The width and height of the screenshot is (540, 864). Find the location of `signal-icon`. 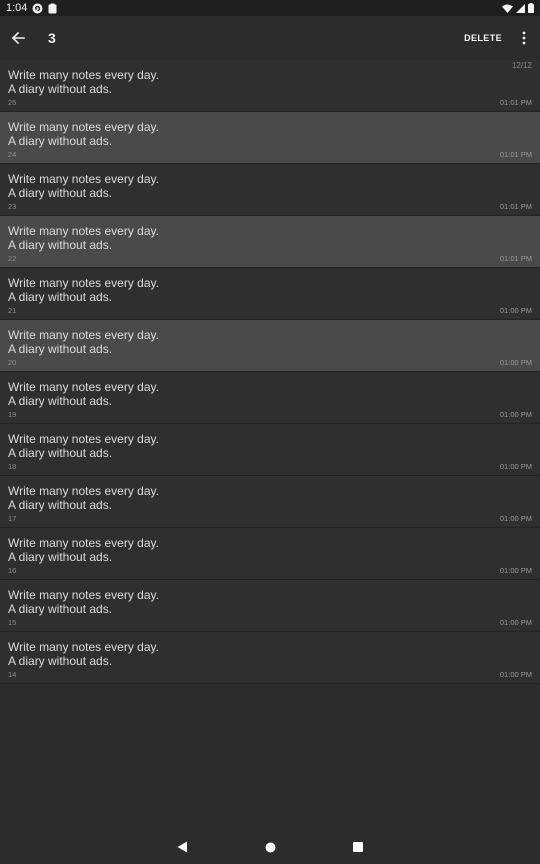

signal-icon is located at coordinates (520, 8).